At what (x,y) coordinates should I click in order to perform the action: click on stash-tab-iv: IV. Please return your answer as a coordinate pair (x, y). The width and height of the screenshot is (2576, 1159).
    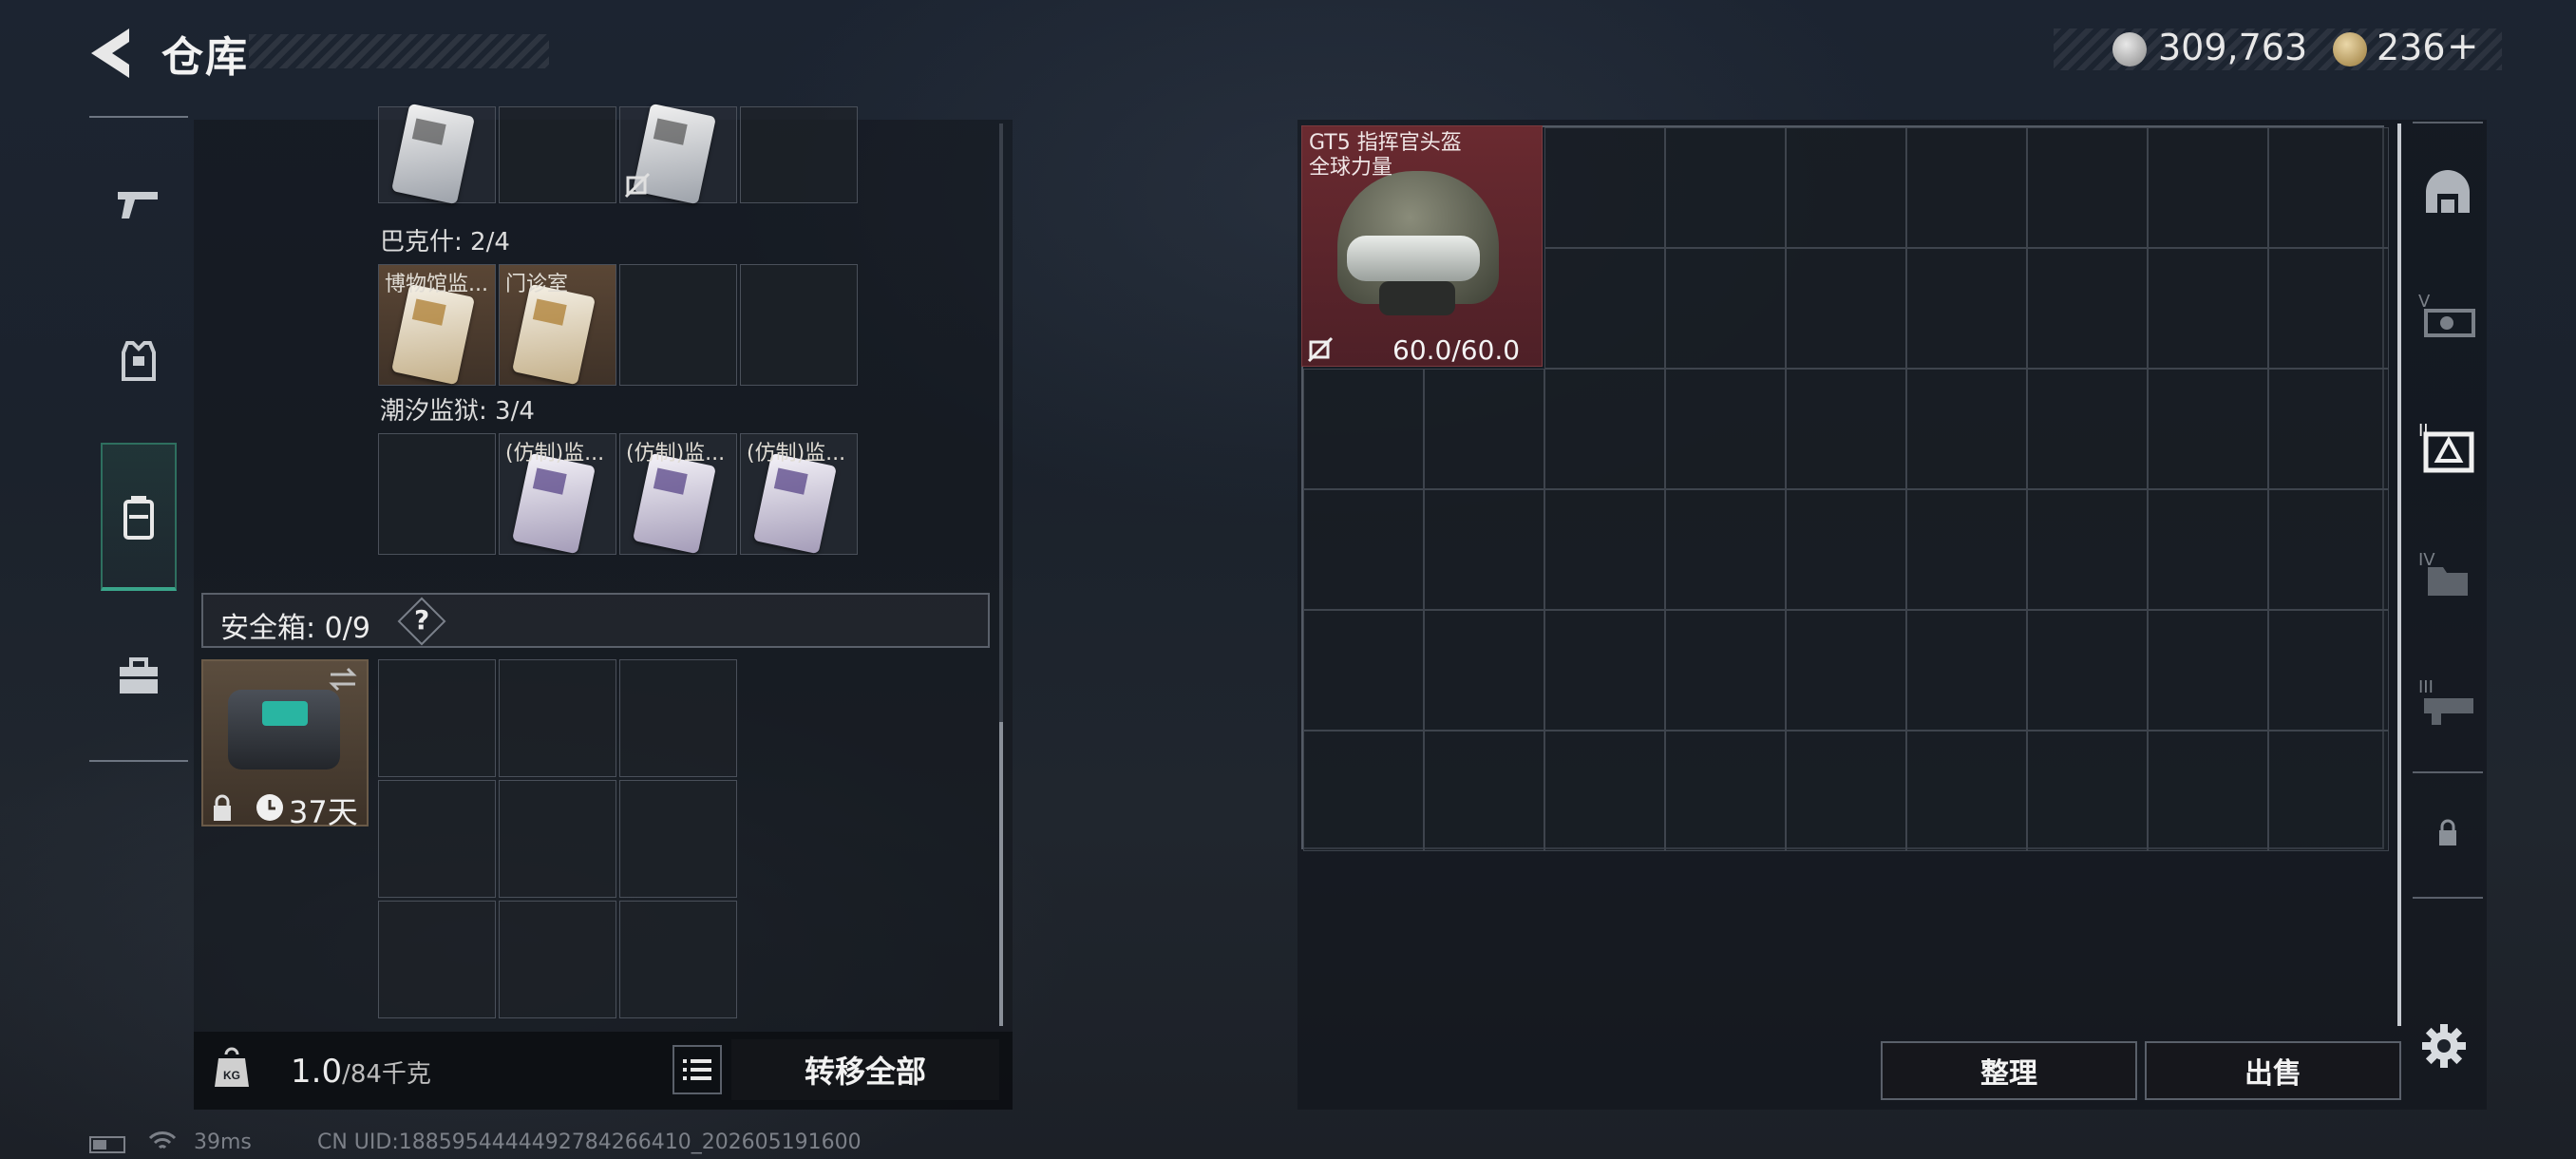
    Looking at the image, I should click on (2448, 575).